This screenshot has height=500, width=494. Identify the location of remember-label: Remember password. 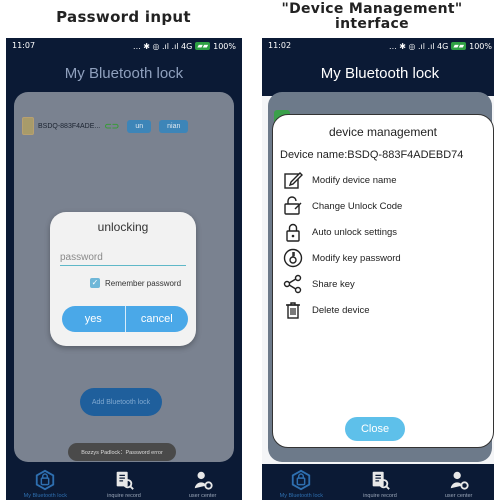
(143, 283).